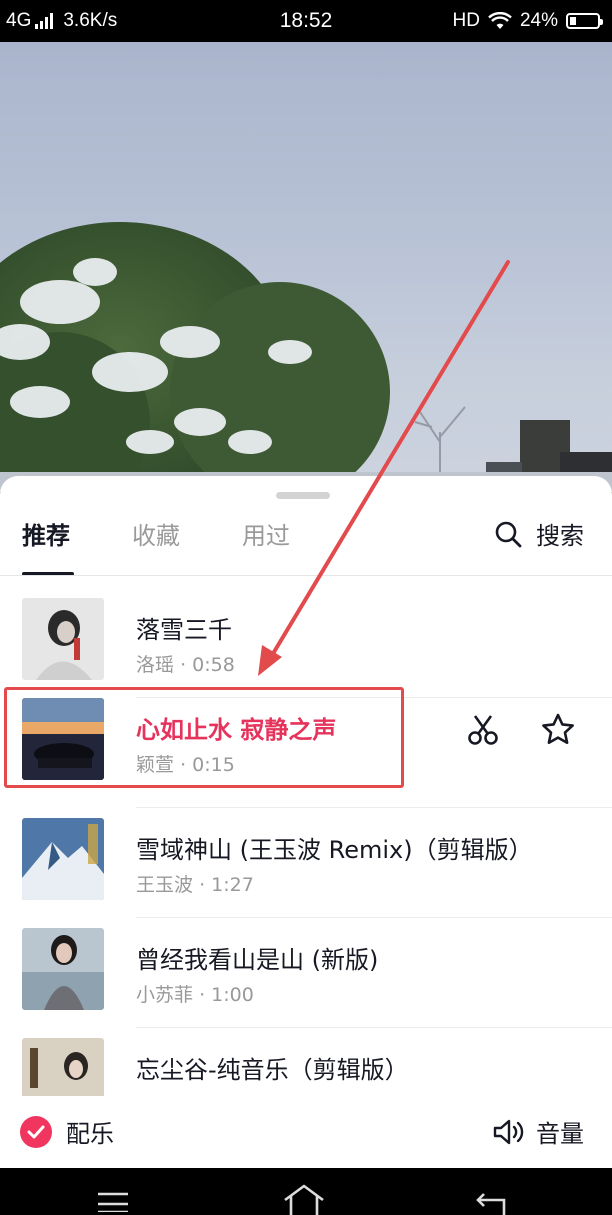  What do you see at coordinates (538, 20) in the screenshot?
I see `battery-percent: 24%` at bounding box center [538, 20].